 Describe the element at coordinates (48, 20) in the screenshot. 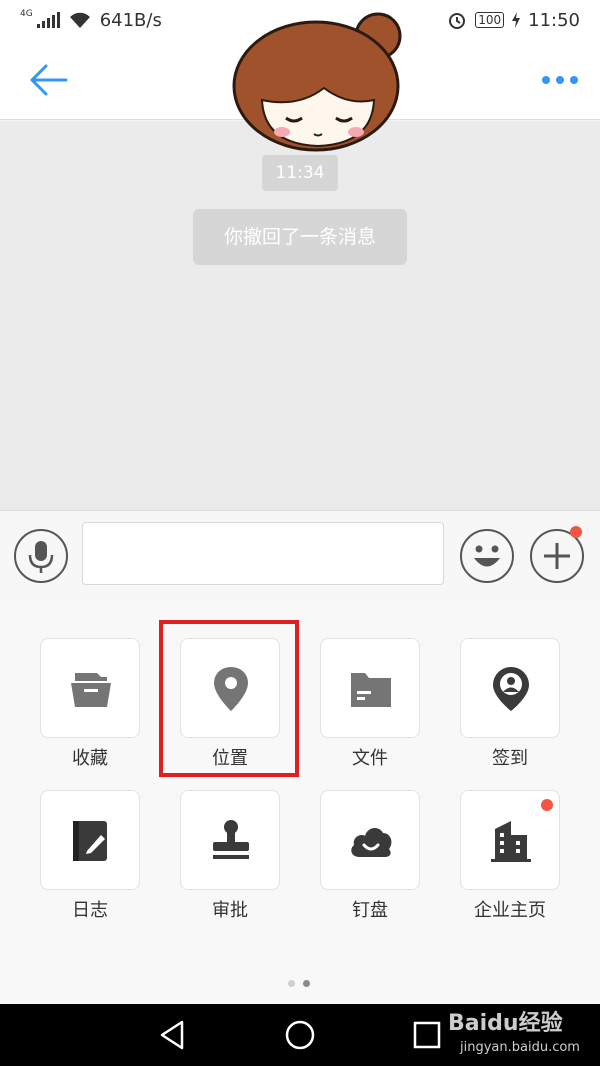

I see `signal-icon` at that location.